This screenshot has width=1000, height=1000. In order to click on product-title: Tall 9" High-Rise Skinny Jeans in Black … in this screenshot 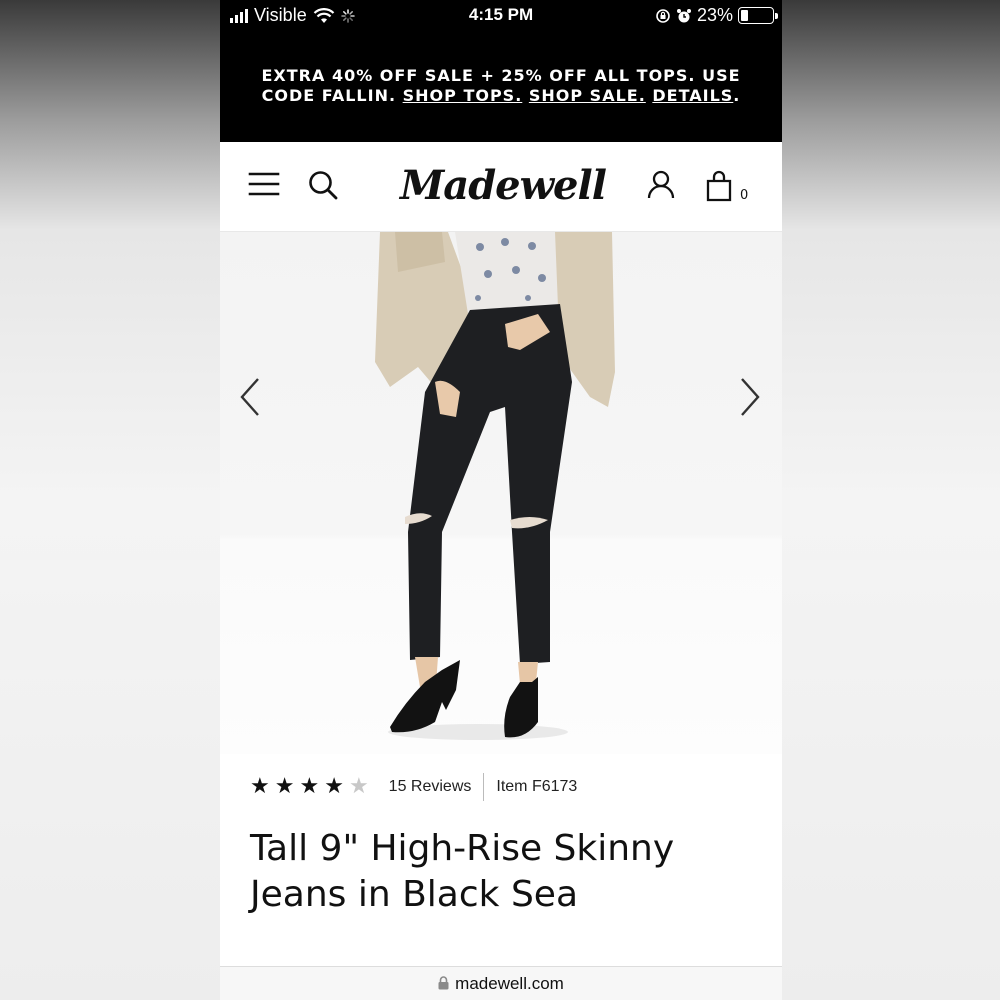, I will do `click(462, 871)`.